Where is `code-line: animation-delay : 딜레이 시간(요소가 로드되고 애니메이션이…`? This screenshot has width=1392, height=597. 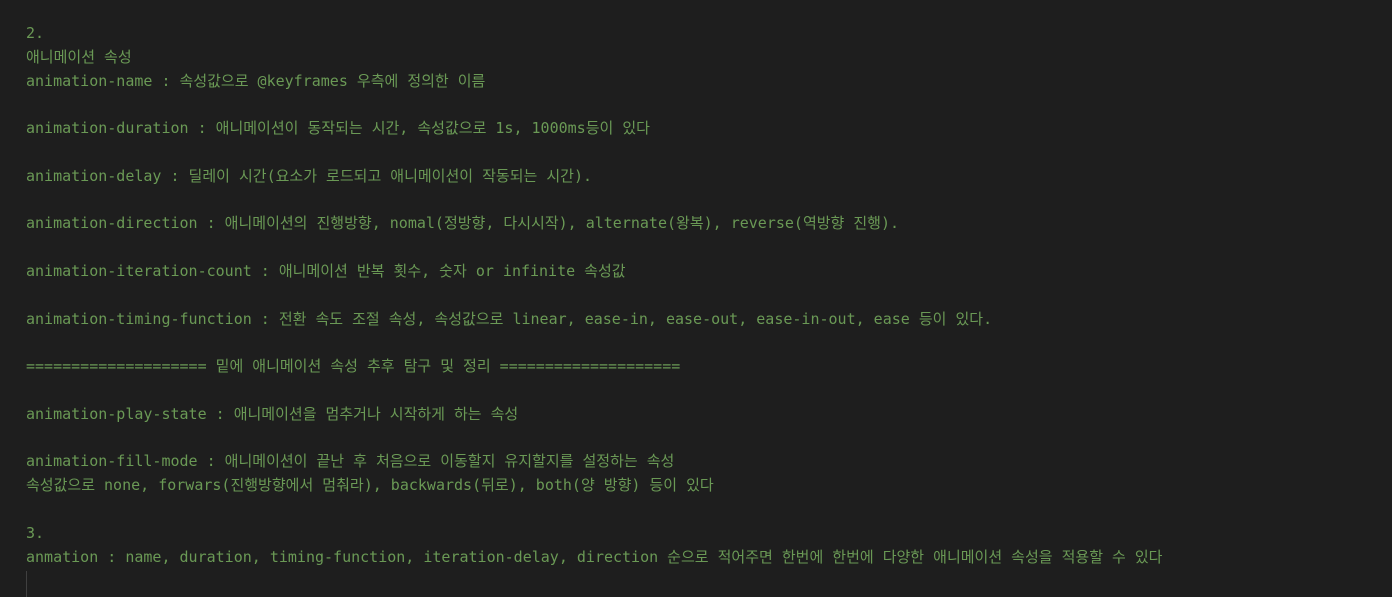 code-line: animation-delay : 딜레이 시간(요소가 로드되고 애니메이션이… is located at coordinates (309, 175).